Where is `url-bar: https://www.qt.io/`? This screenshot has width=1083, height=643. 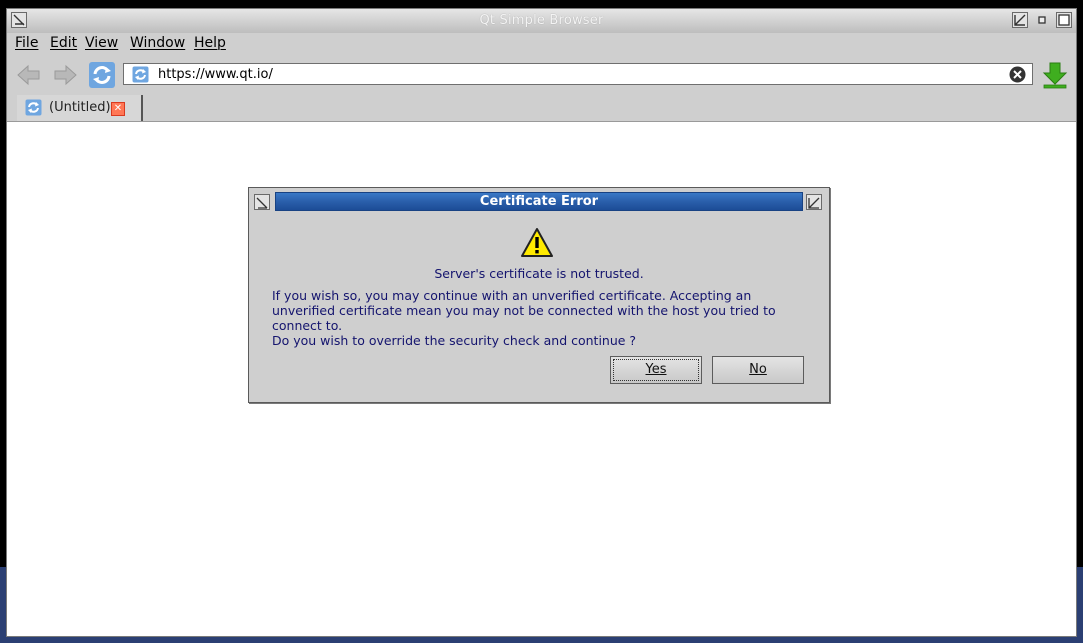
url-bar: https://www.qt.io/ is located at coordinates (578, 74).